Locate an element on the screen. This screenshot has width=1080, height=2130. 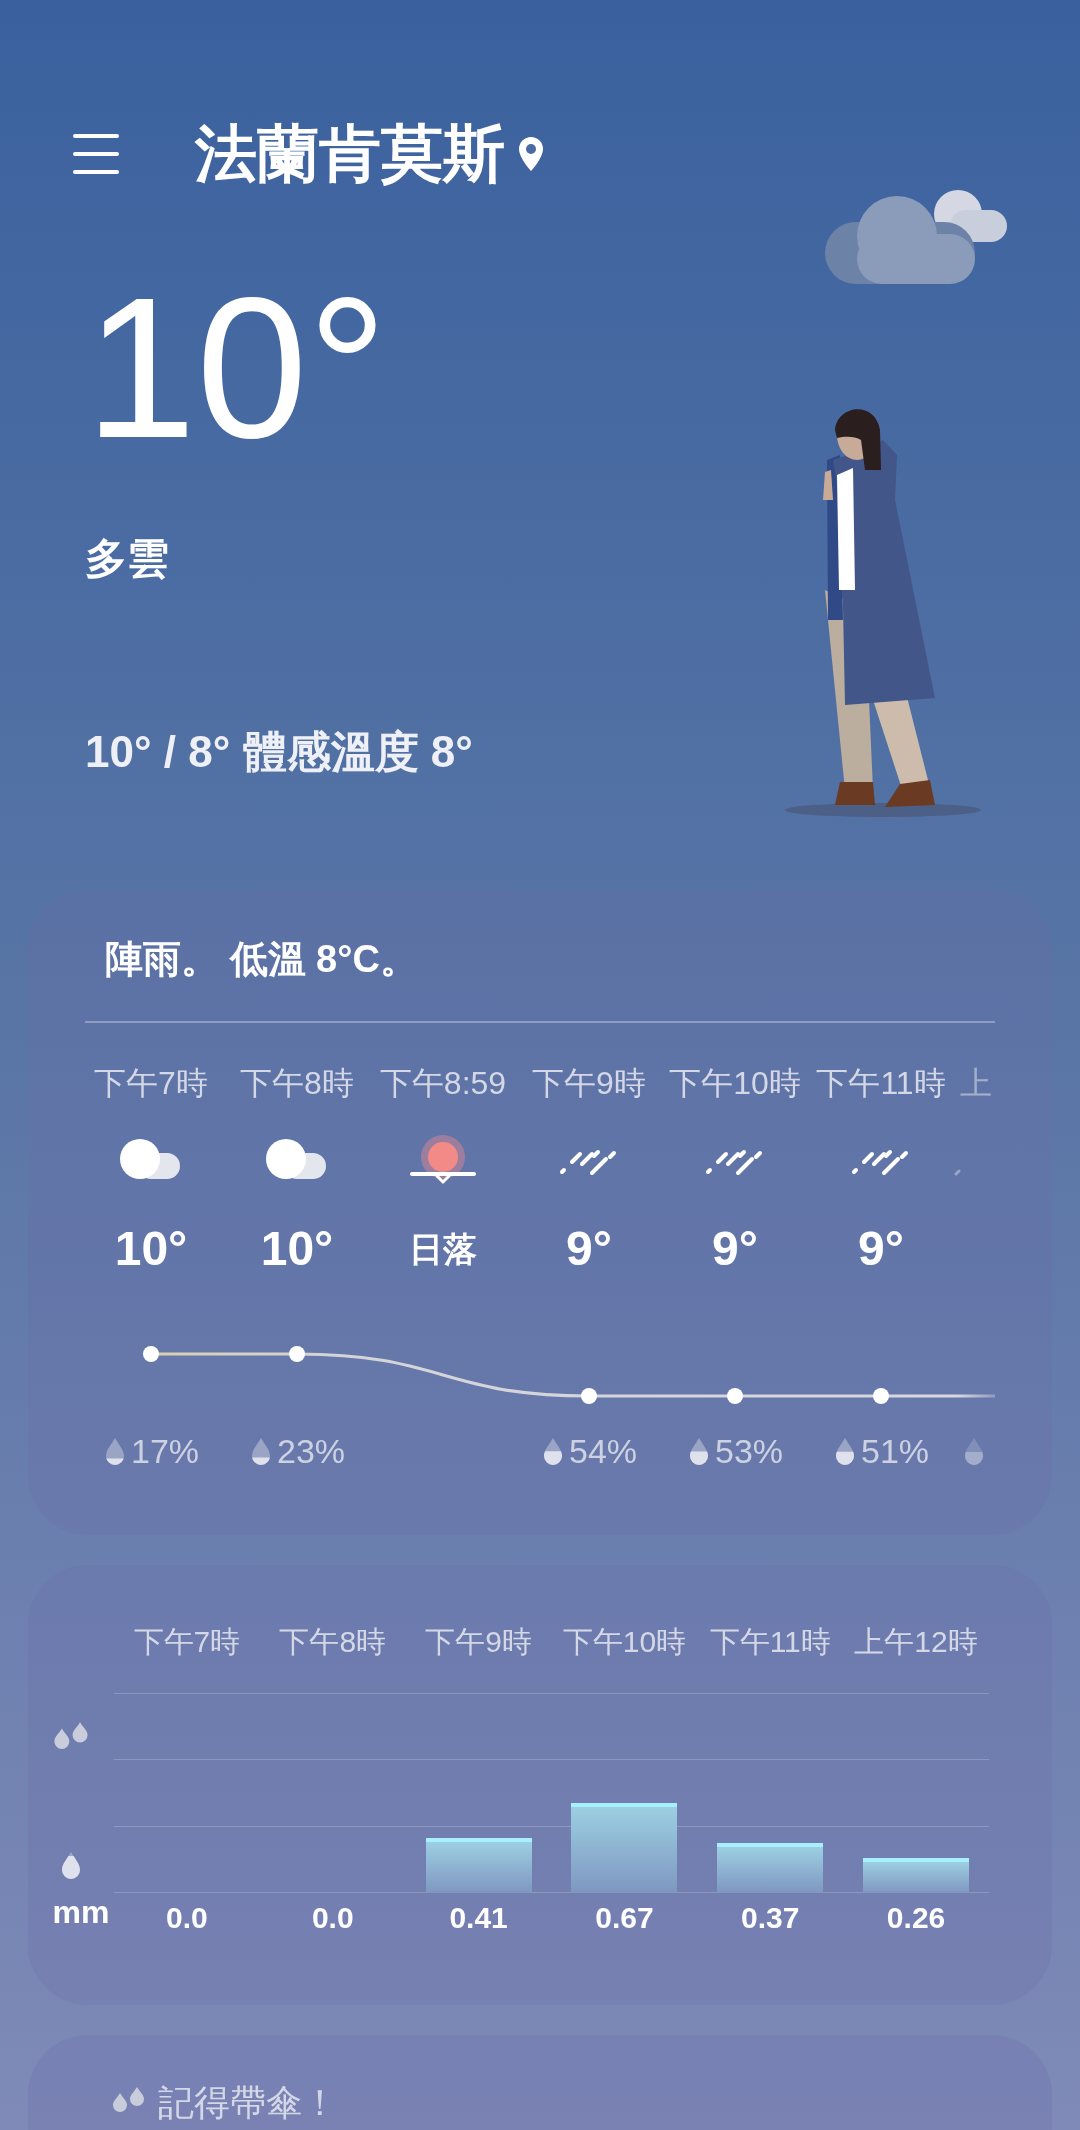
hour-label: 上午12時 is located at coordinates (916, 1642).